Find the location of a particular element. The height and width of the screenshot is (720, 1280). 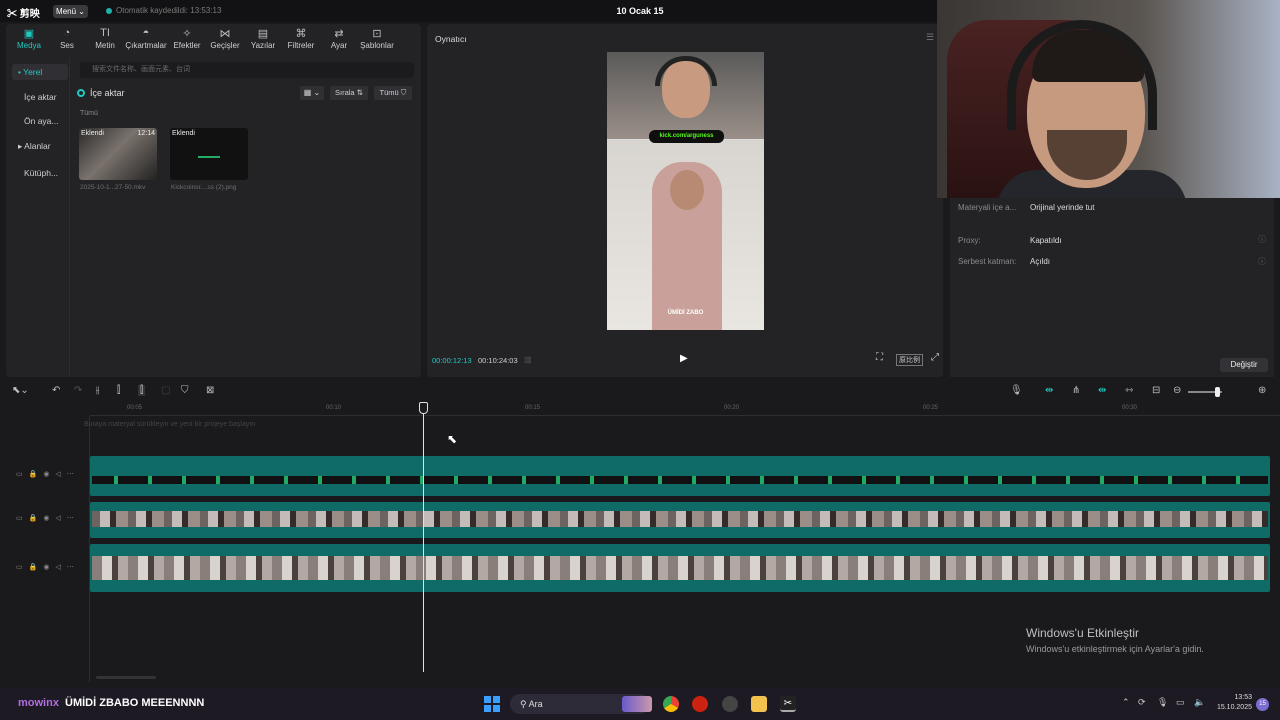

widget-icon is located at coordinates (637, 704).